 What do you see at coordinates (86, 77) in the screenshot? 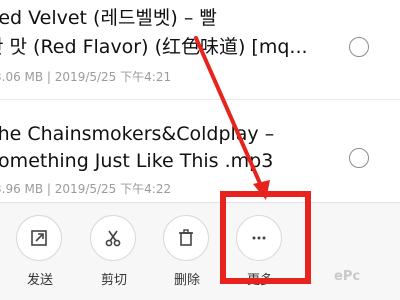
I see `file-meta: 3.06 MB | 2019/5/25 下午4:21` at bounding box center [86, 77].